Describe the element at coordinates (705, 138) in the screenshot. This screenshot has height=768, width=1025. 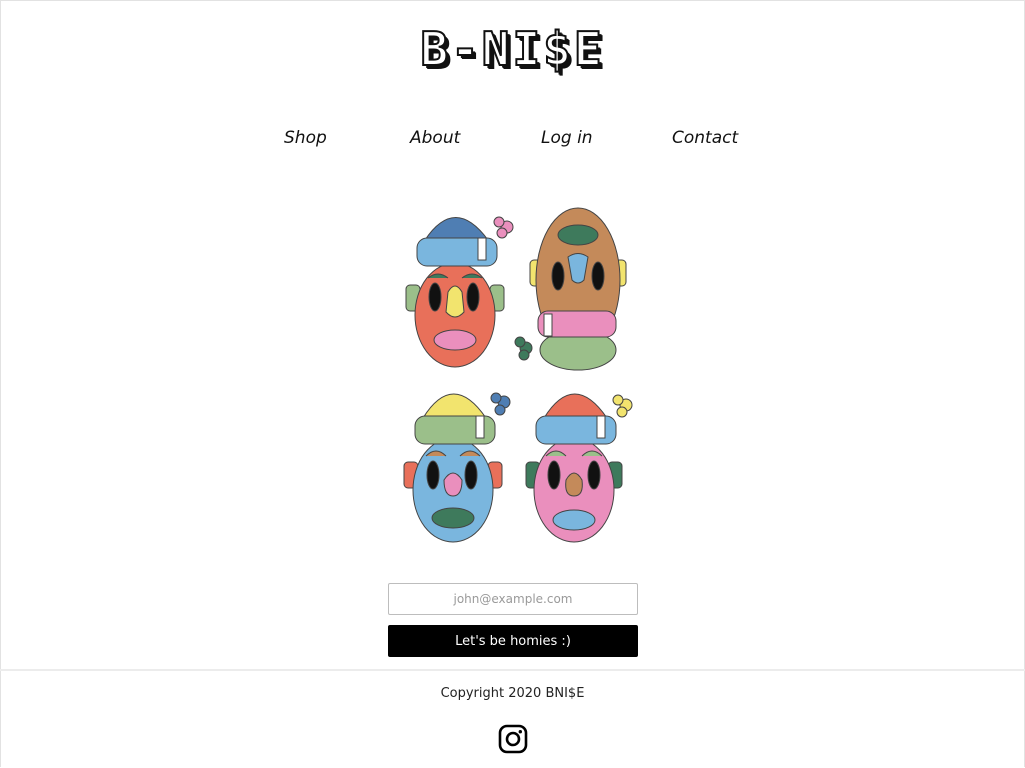
I see `nav-item-contact: Contact` at that location.